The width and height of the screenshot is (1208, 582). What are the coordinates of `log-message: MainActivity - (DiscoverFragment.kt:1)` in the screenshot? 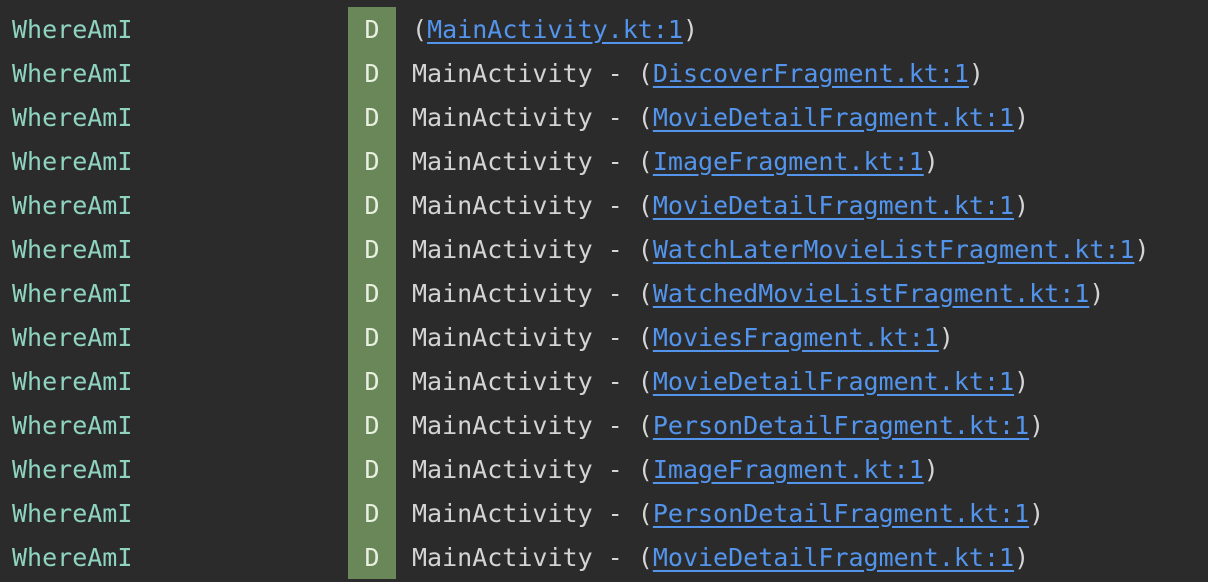 It's located at (698, 73).